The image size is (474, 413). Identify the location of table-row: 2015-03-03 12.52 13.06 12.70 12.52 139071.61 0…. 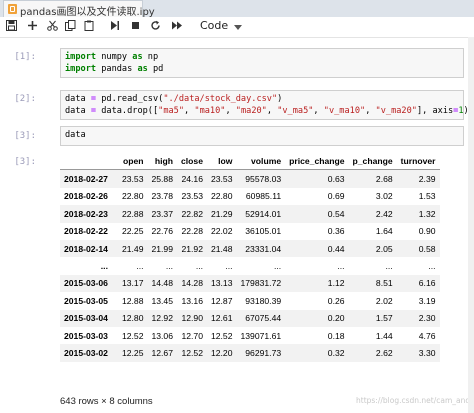
(250, 335).